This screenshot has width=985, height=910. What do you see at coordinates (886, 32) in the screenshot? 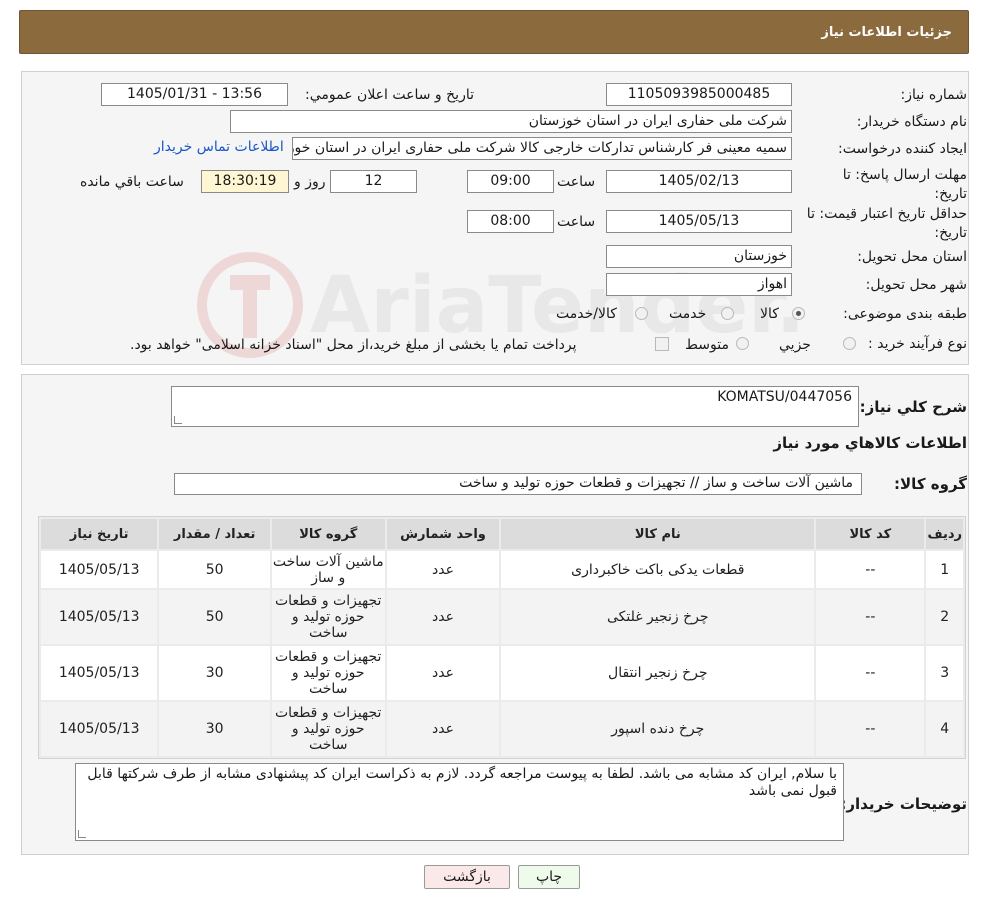
I see `page-title: جزئيات اطلاعات نياز` at bounding box center [886, 32].